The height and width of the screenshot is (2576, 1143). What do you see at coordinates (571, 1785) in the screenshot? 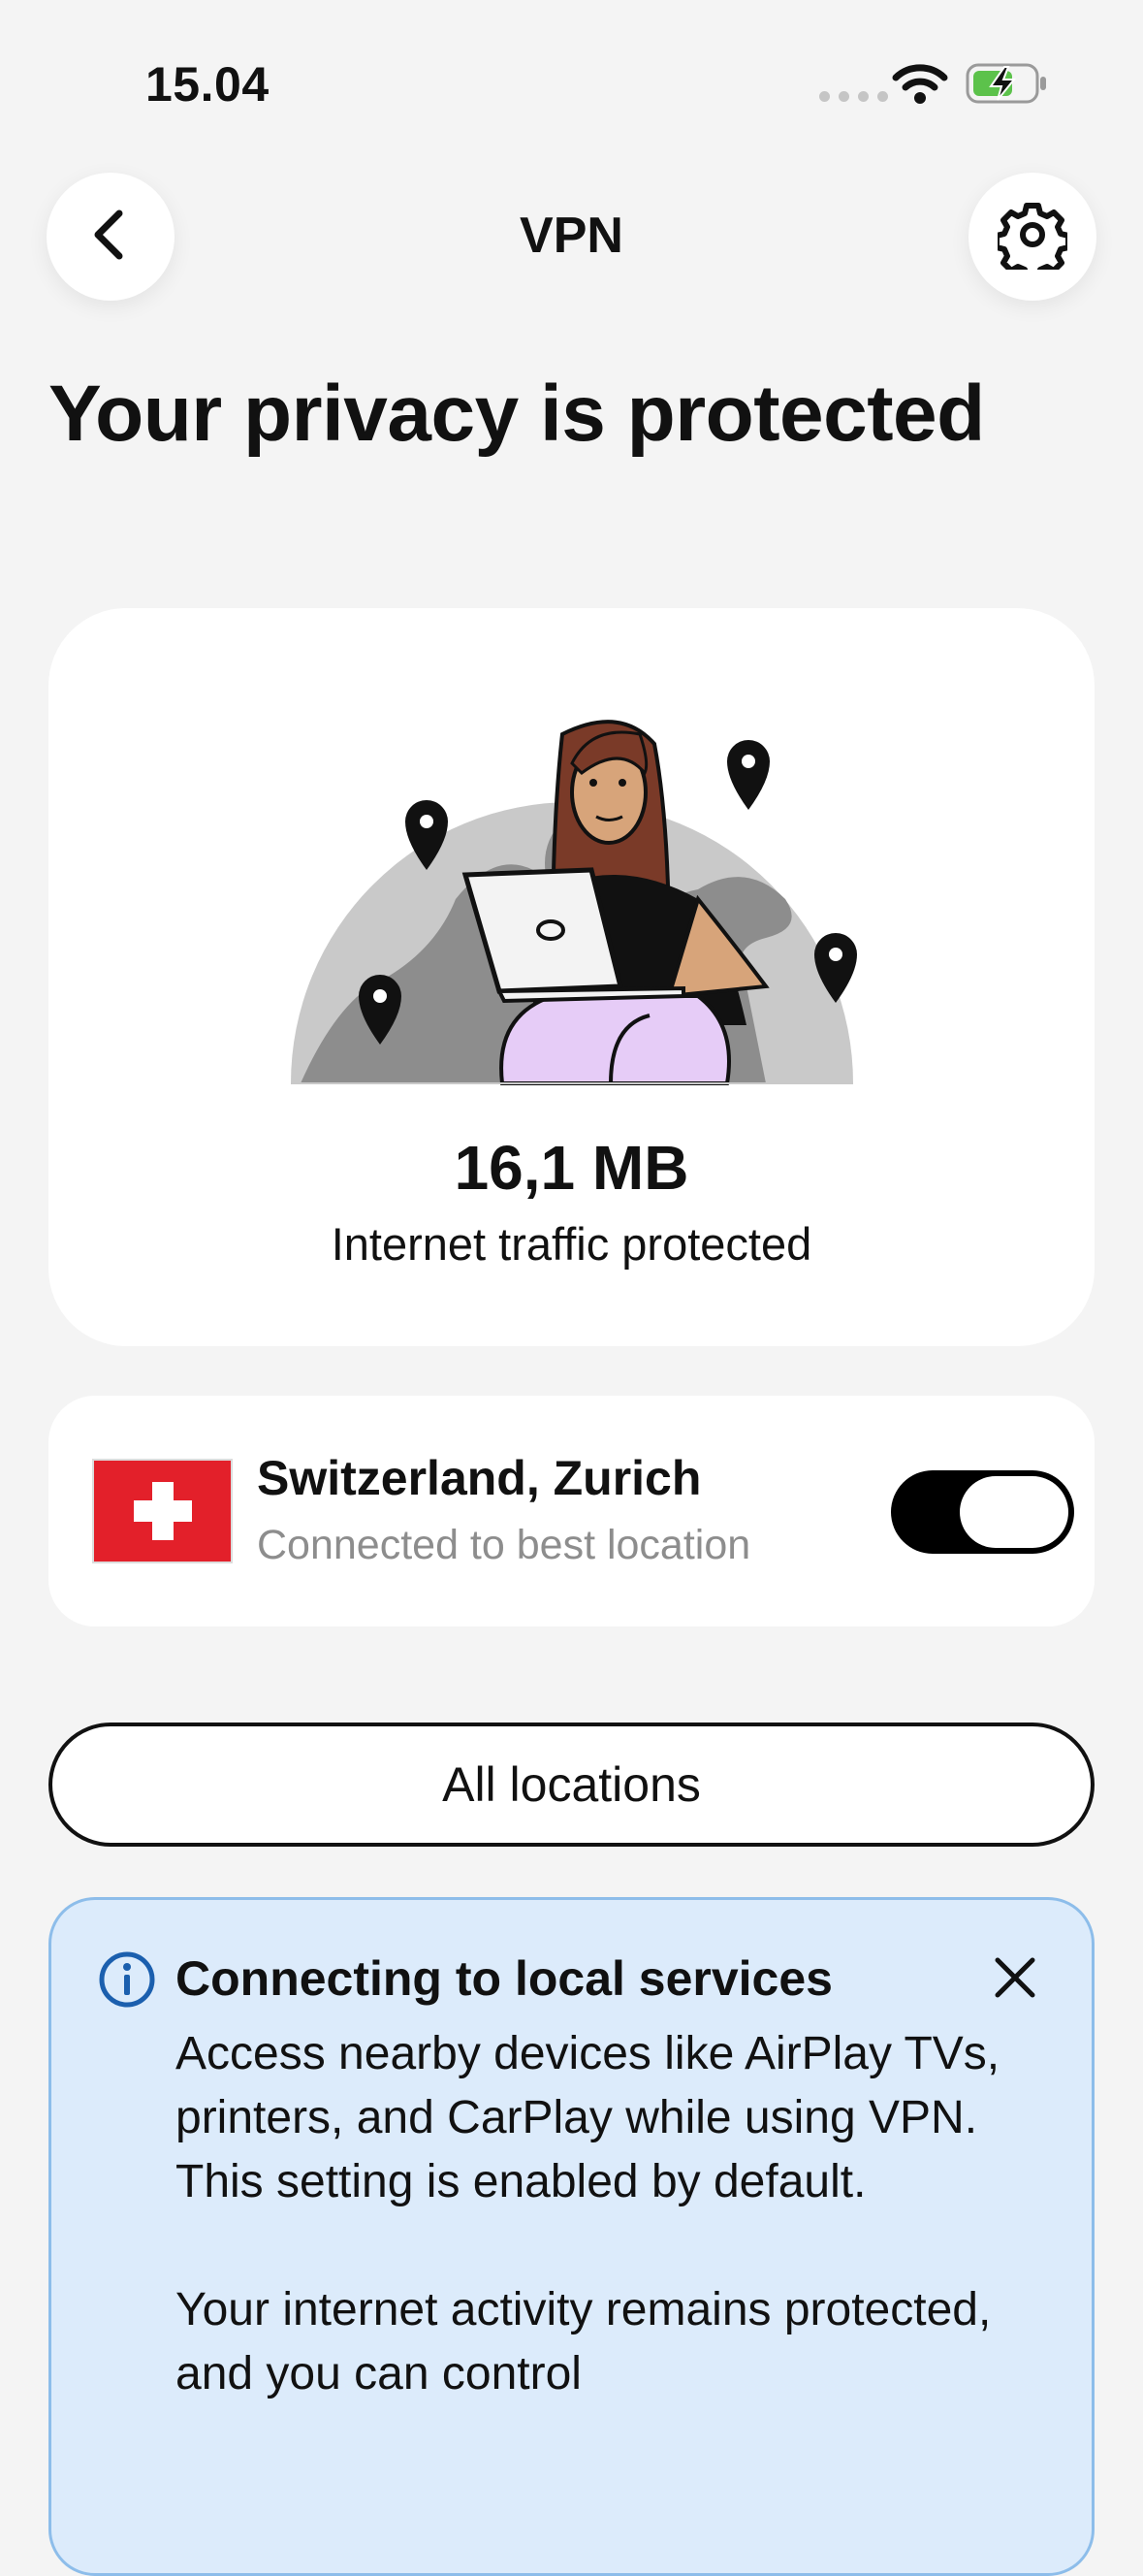
I see `all-locations-button: All locations` at bounding box center [571, 1785].